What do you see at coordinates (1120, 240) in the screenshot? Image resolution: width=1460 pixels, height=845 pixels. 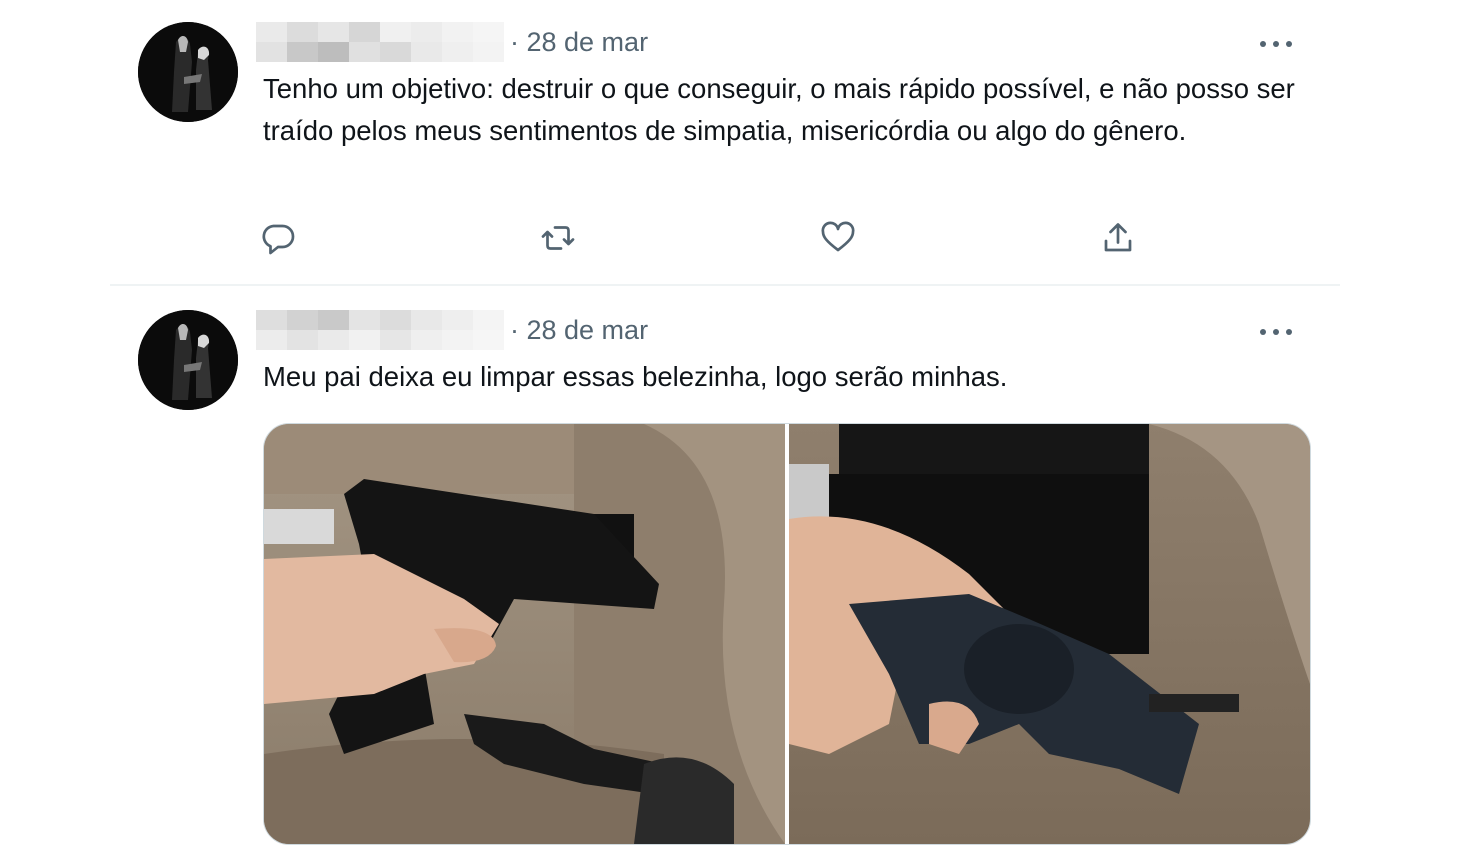 I see `share-icon` at bounding box center [1120, 240].